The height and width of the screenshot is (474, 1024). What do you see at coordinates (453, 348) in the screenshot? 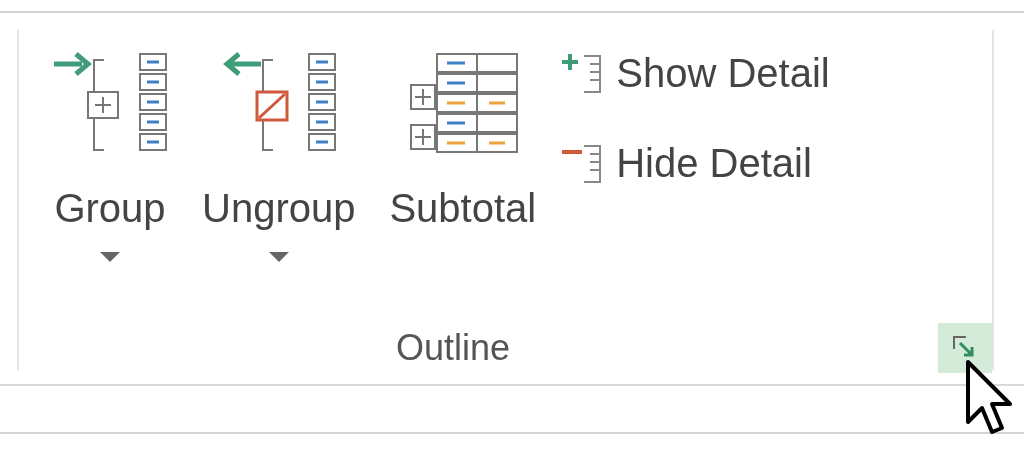
I see `group-label: Outline` at bounding box center [453, 348].